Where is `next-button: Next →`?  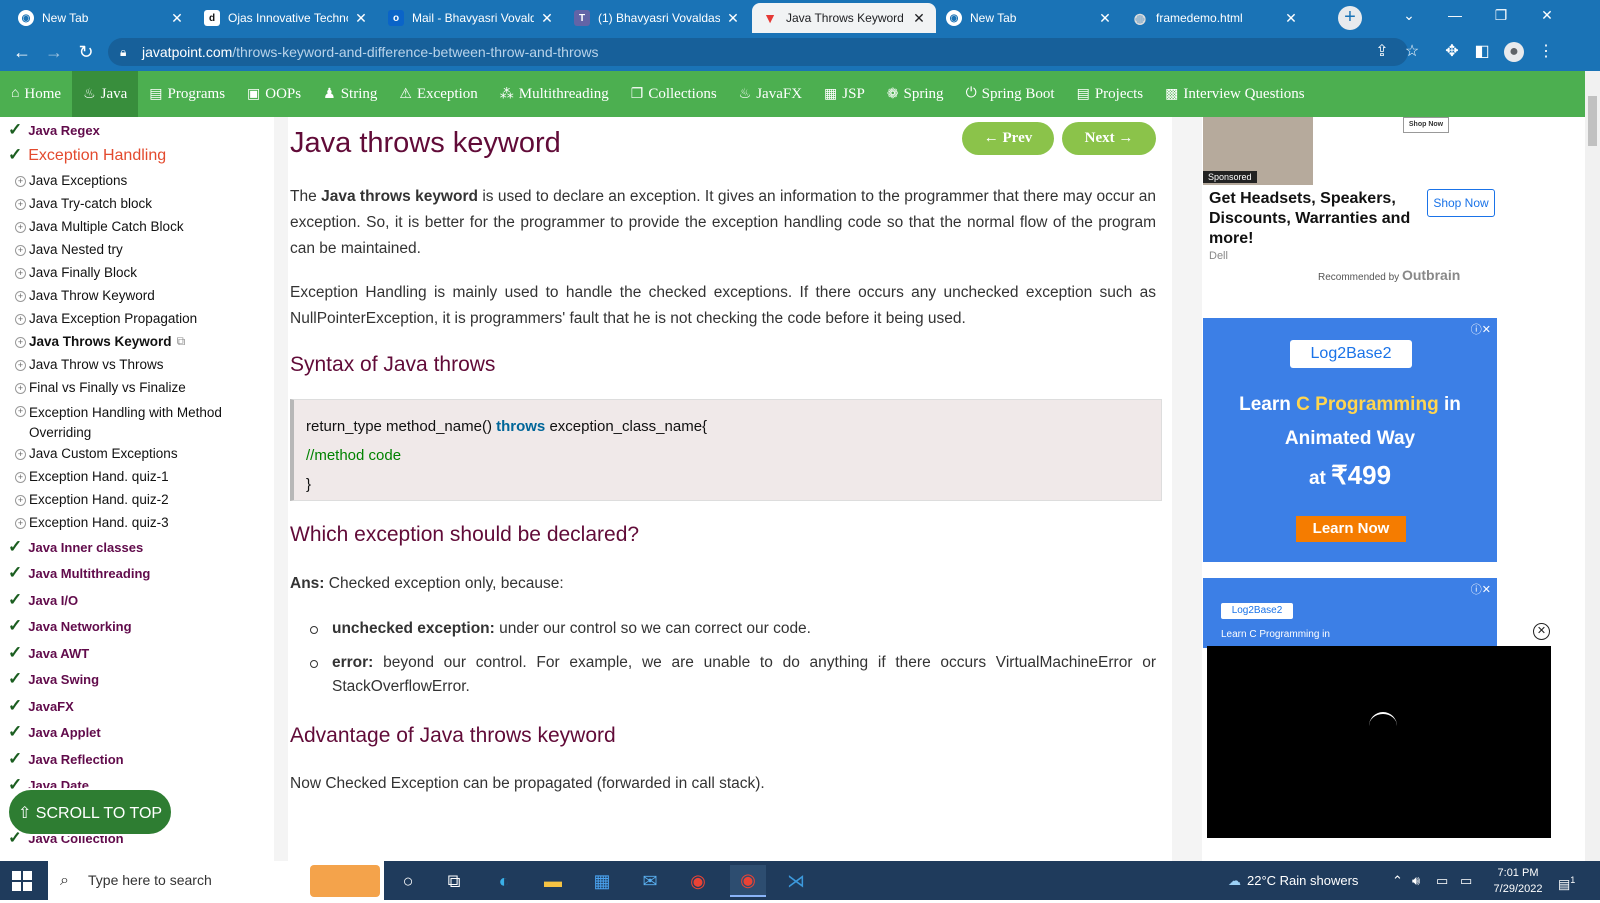 next-button: Next → is located at coordinates (1109, 138).